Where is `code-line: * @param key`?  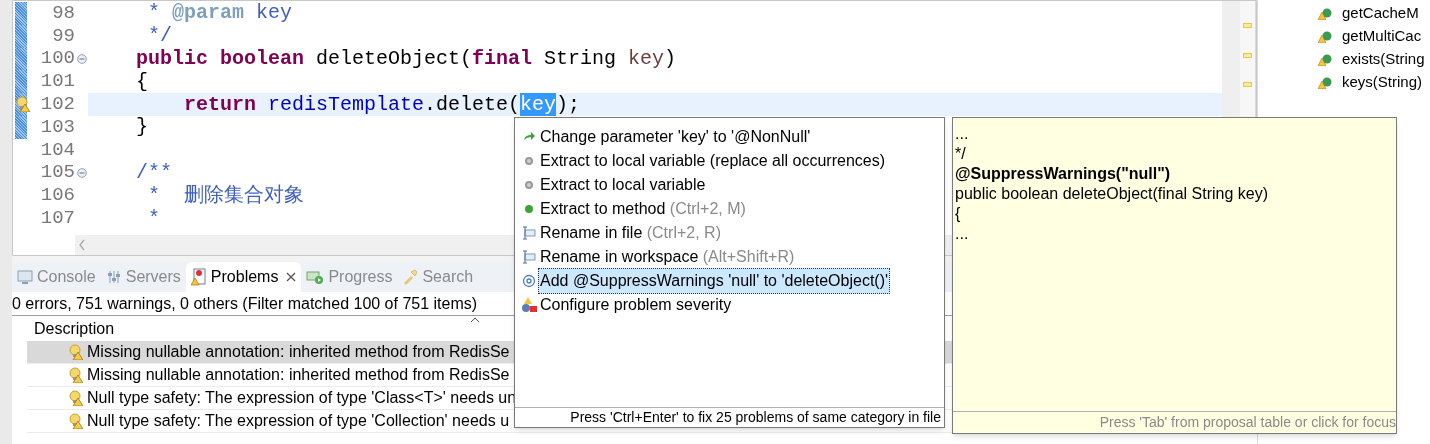
code-line: * @param key is located at coordinates (220, 13).